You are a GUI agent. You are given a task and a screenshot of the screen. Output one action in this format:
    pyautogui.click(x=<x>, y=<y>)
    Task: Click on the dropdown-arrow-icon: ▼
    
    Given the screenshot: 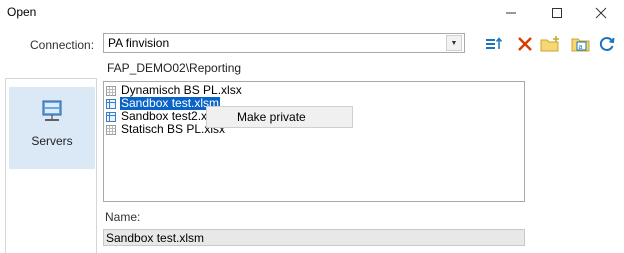 What is the action you would take?
    pyautogui.click(x=454, y=43)
    